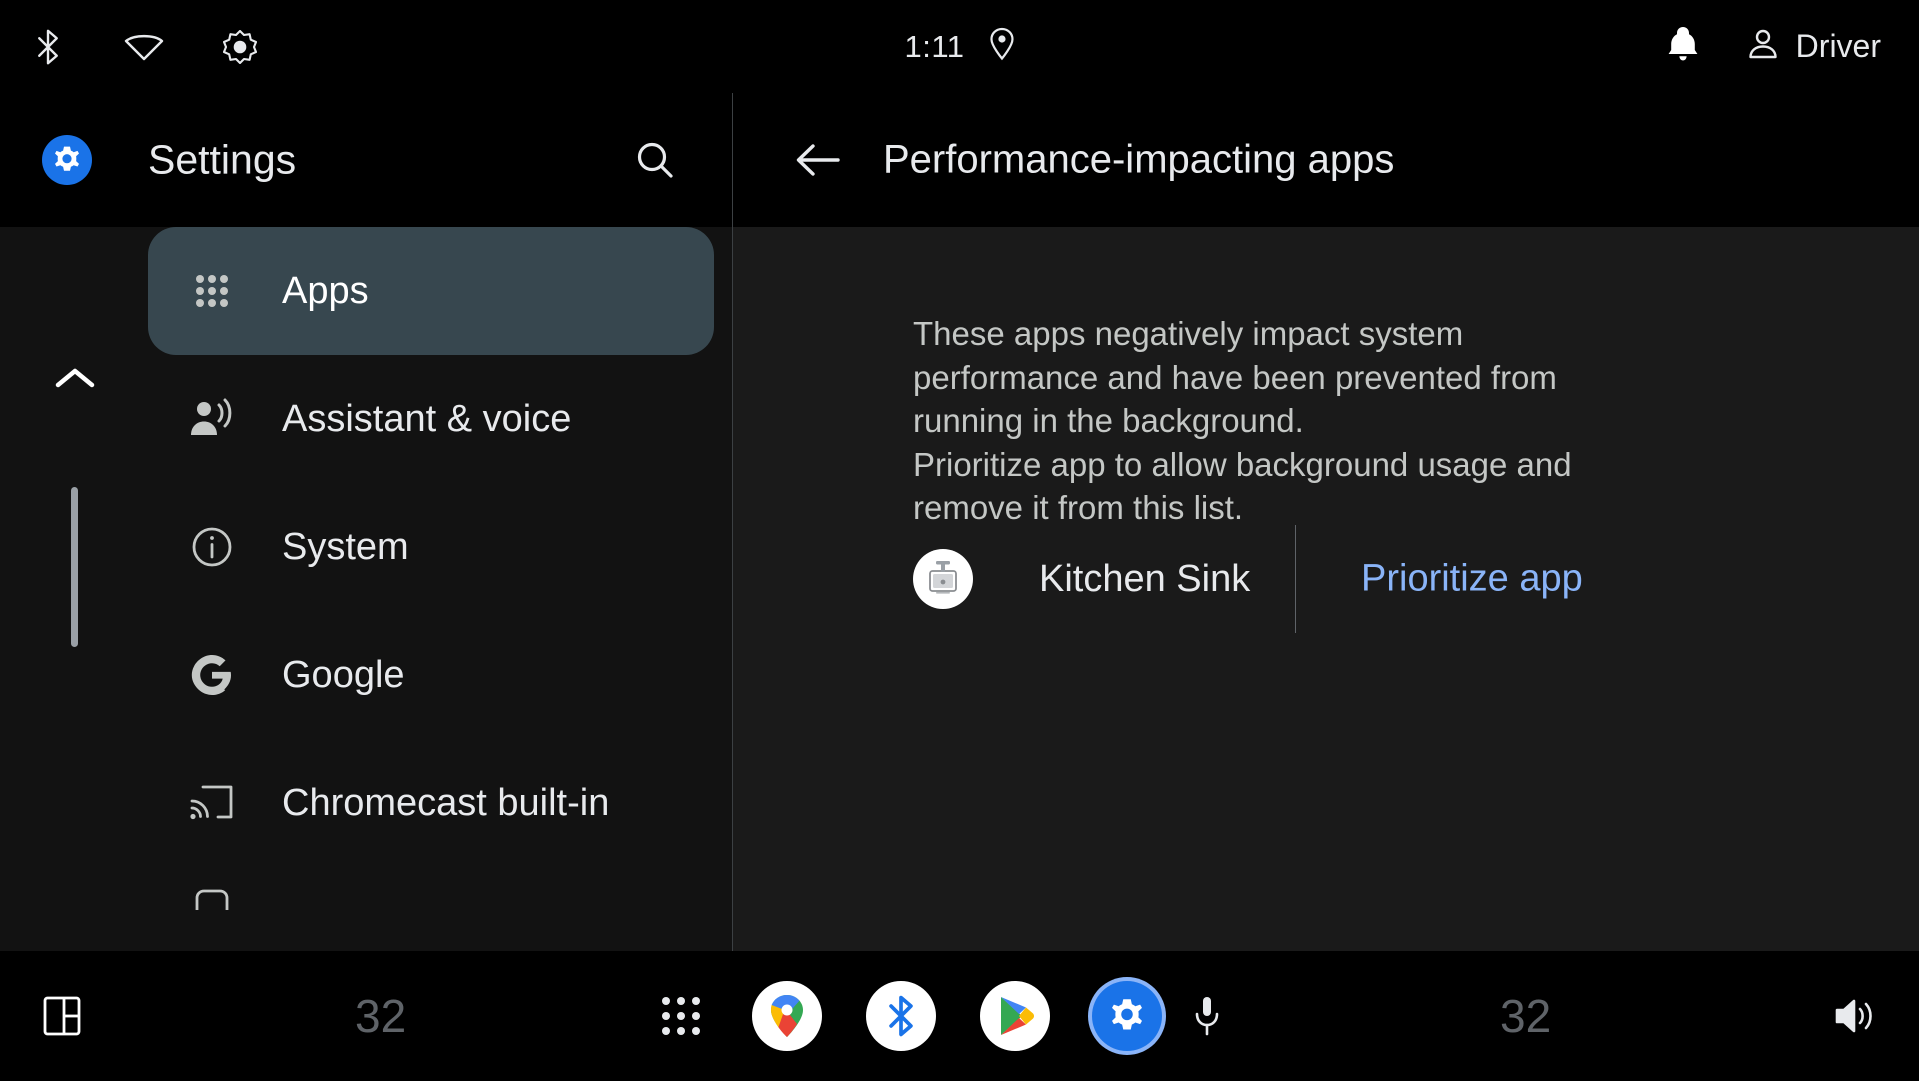 Image resolution: width=1919 pixels, height=1081 pixels. Describe the element at coordinates (1855, 1016) in the screenshot. I see `volume-icon` at that location.